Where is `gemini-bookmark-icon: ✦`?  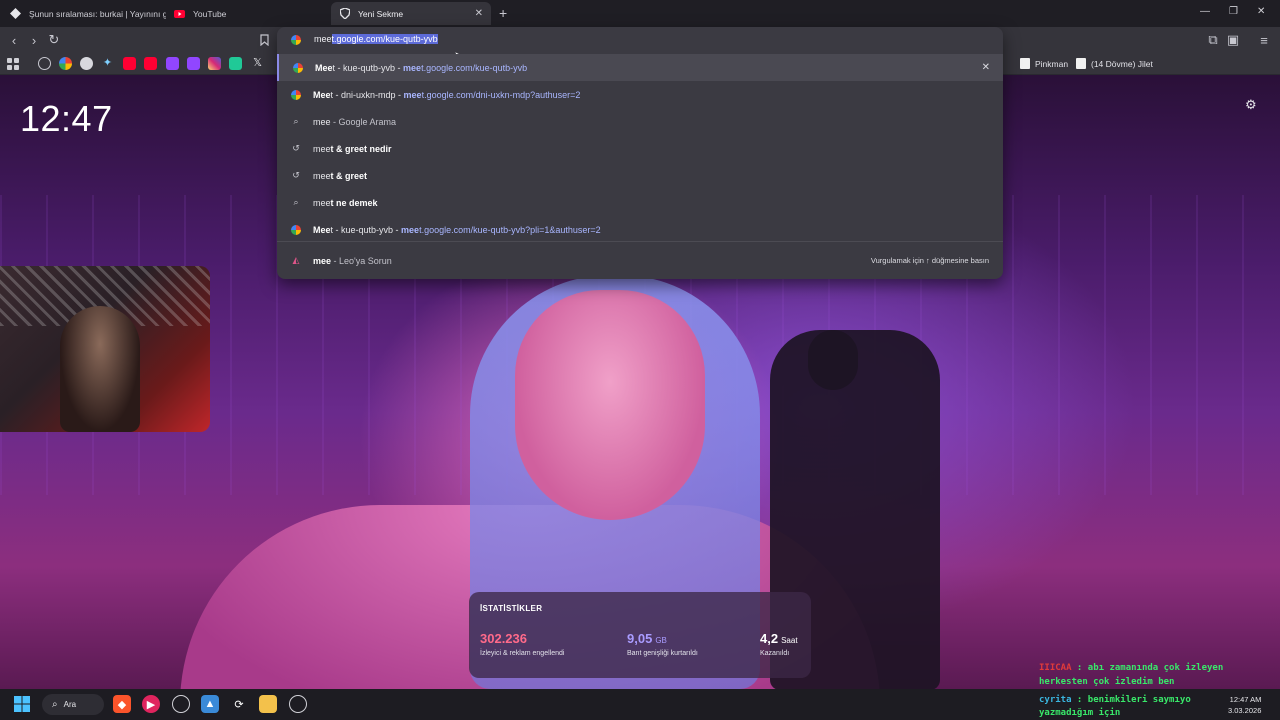
gemini-bookmark-icon: ✦ is located at coordinates (107, 63).